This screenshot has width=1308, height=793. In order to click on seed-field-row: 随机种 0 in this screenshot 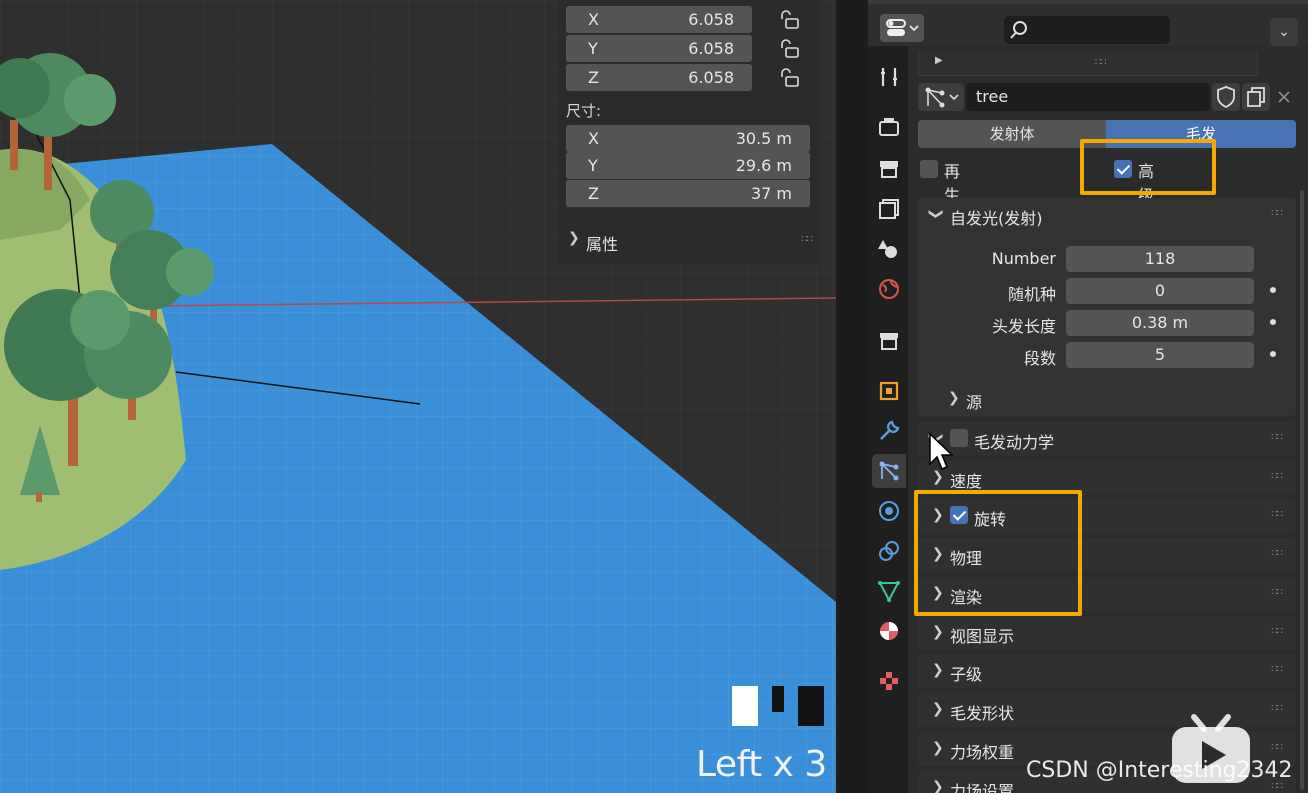, I will do `click(1107, 291)`.